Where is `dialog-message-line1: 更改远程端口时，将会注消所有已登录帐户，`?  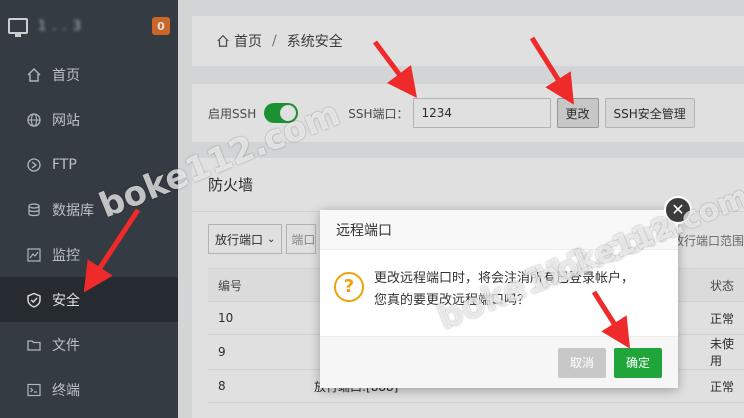
dialog-message-line1: 更改远程端口时，将会注消所有已登录帐户， is located at coordinates (504, 278).